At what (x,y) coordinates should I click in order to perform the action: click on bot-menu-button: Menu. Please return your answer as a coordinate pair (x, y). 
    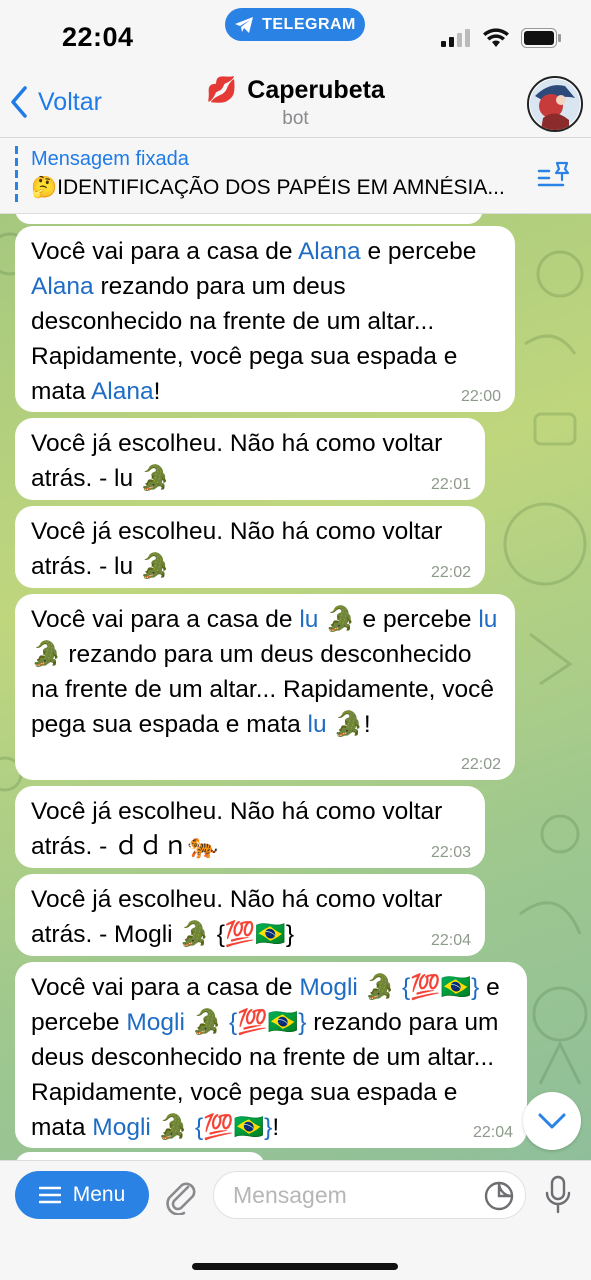
    Looking at the image, I should click on (82, 1195).